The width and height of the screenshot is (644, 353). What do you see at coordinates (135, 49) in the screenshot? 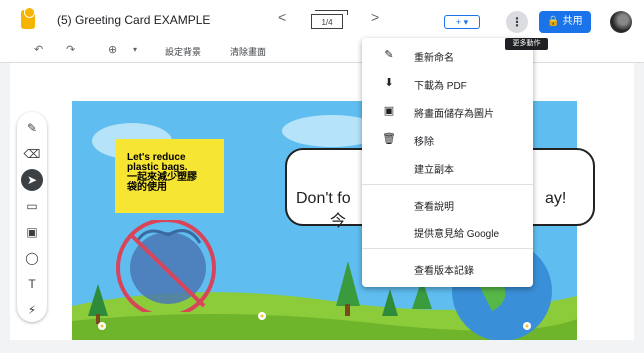
I see `zoom-dropdown-icon: ▾` at bounding box center [135, 49].